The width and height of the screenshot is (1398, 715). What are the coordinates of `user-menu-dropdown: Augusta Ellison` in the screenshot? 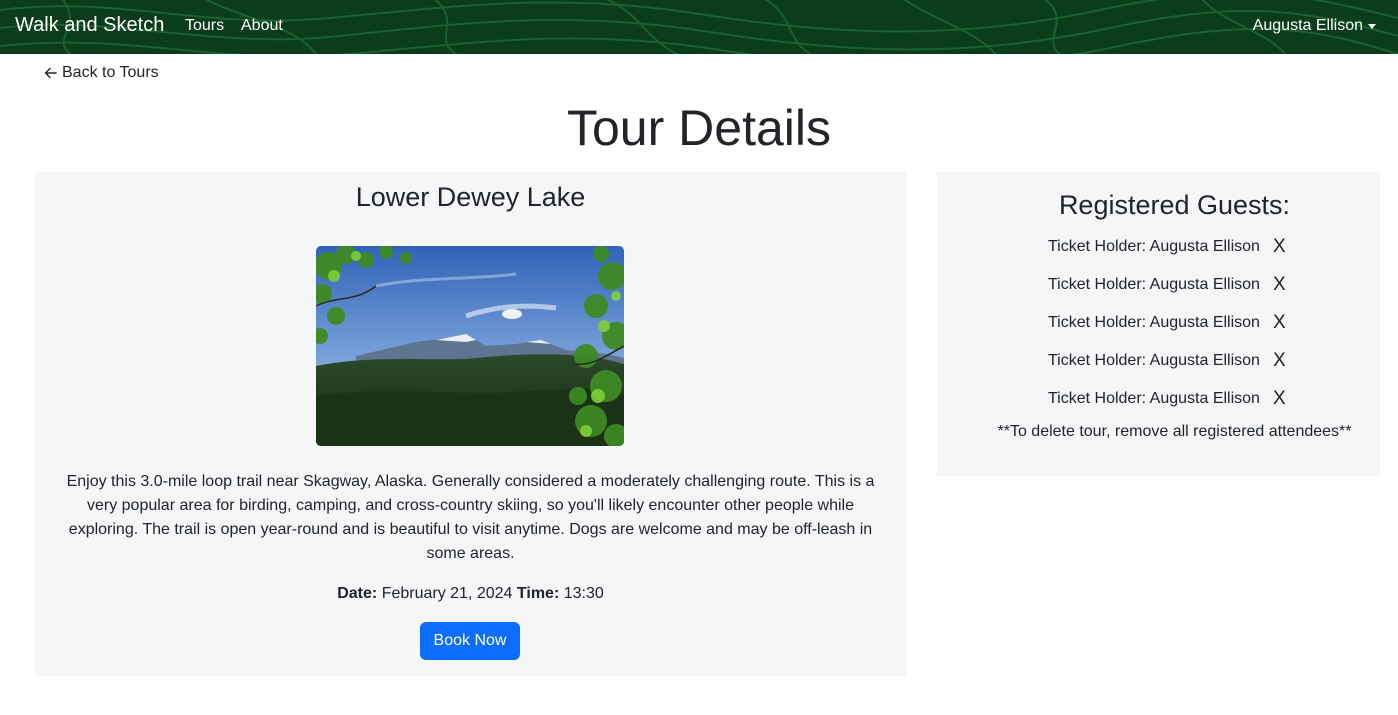 It's located at (1314, 26).